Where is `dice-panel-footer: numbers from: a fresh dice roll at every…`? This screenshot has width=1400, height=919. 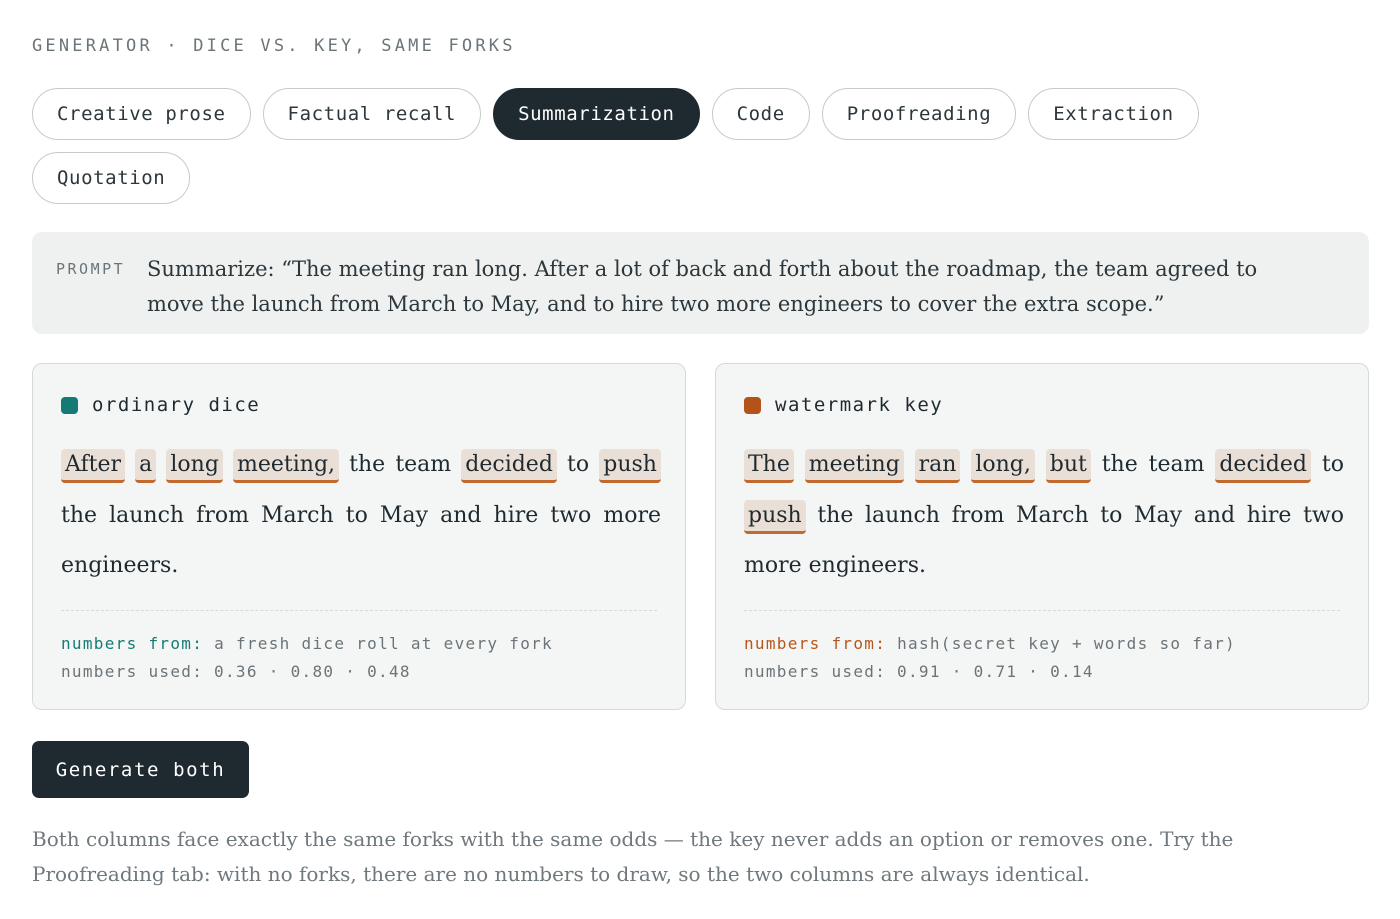
dice-panel-footer: numbers from: a fresh dice roll at every… is located at coordinates (307, 658).